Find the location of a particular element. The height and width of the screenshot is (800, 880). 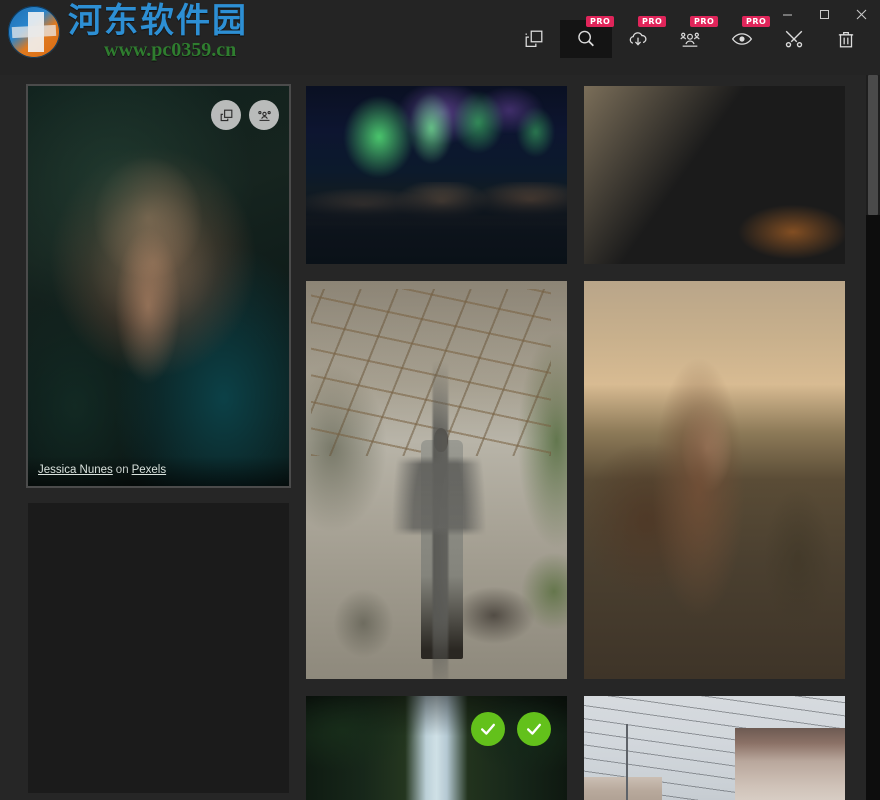

image-card-white-flower is located at coordinates (714, 175).